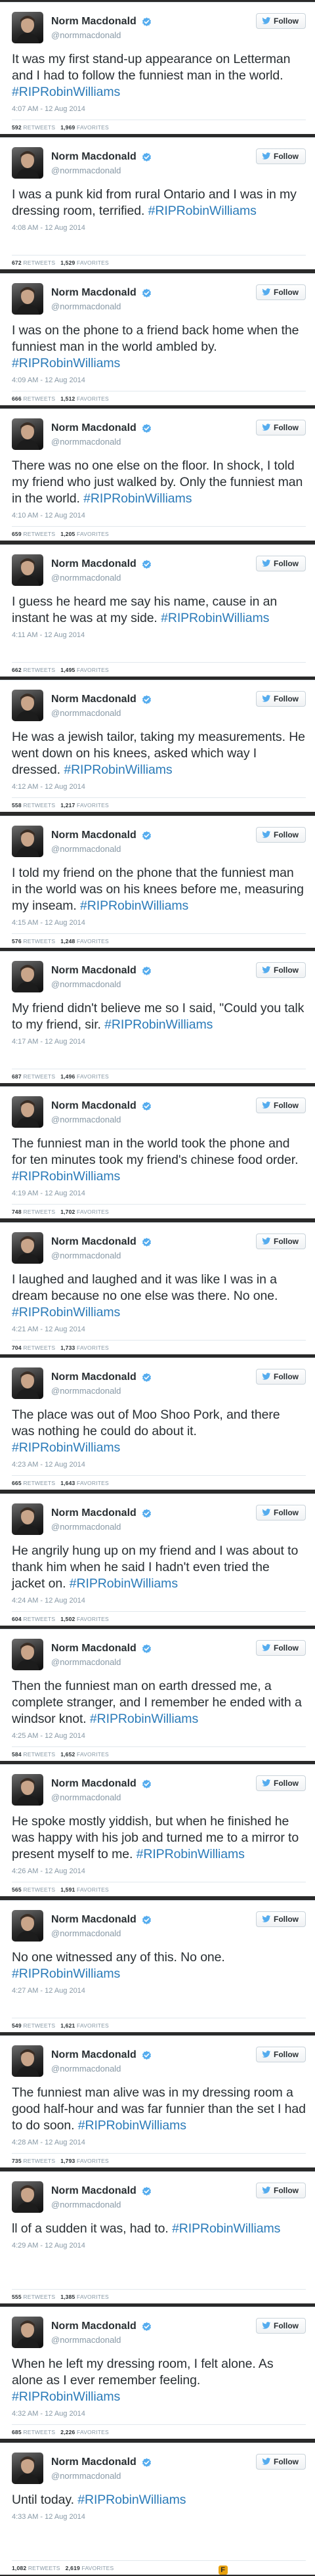 The height and width of the screenshot is (2576, 315). I want to click on tweet-timestamp: 4:21 AM - 12 Aug 2014, so click(159, 1329).